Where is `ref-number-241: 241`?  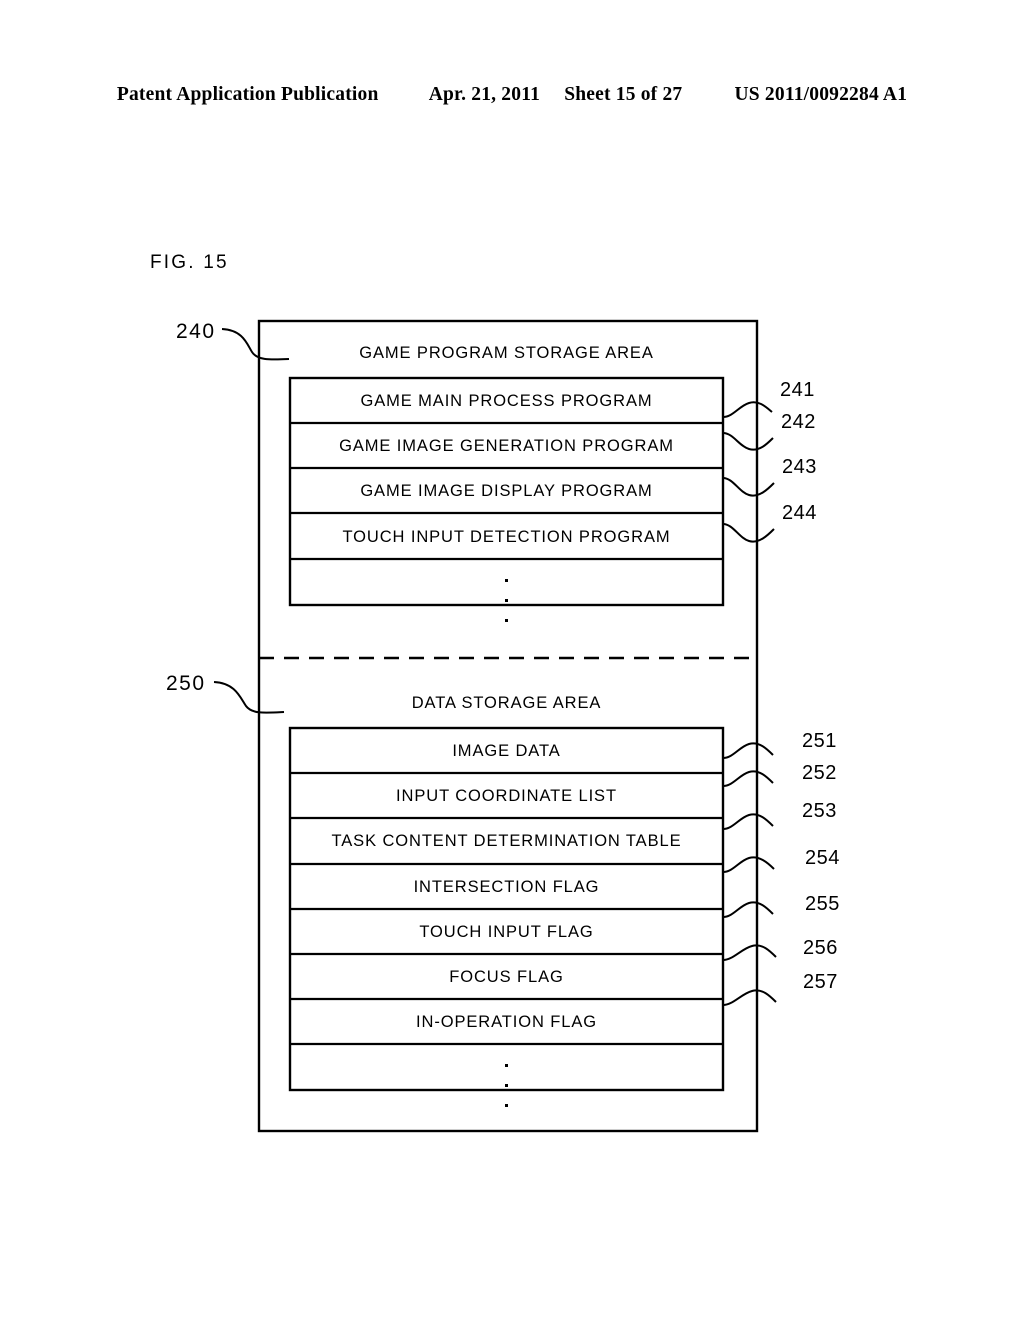 ref-number-241: 241 is located at coordinates (797, 390).